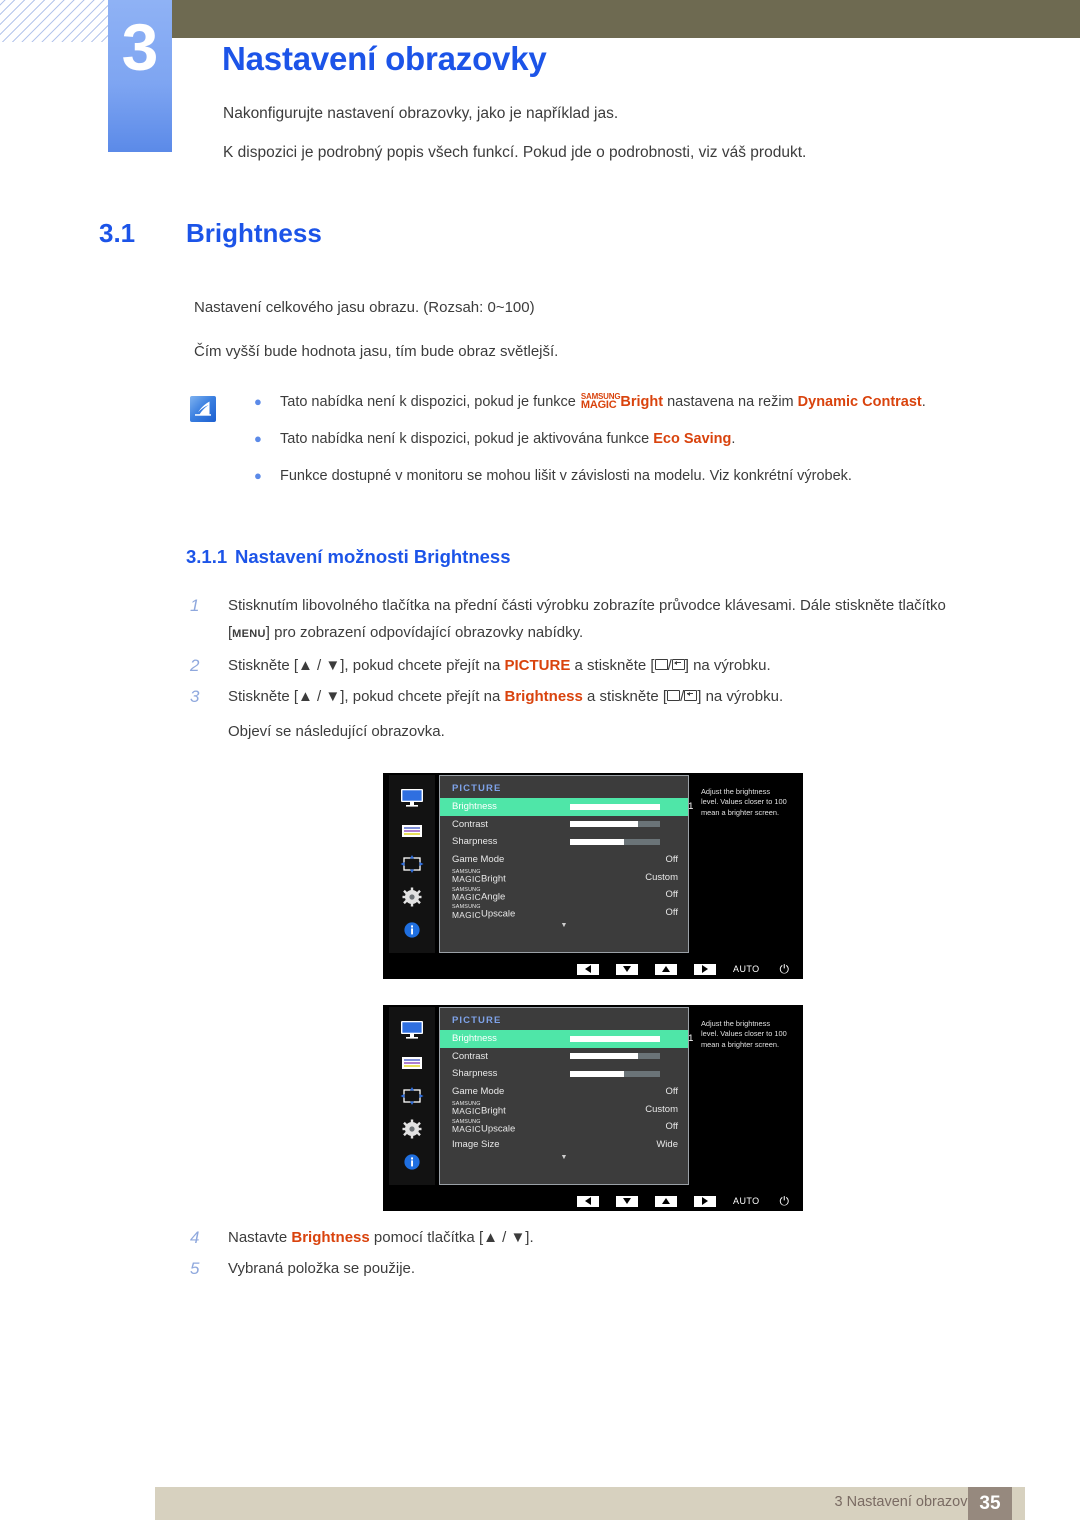  I want to click on osd-row-value: Custom, so click(661, 1109).